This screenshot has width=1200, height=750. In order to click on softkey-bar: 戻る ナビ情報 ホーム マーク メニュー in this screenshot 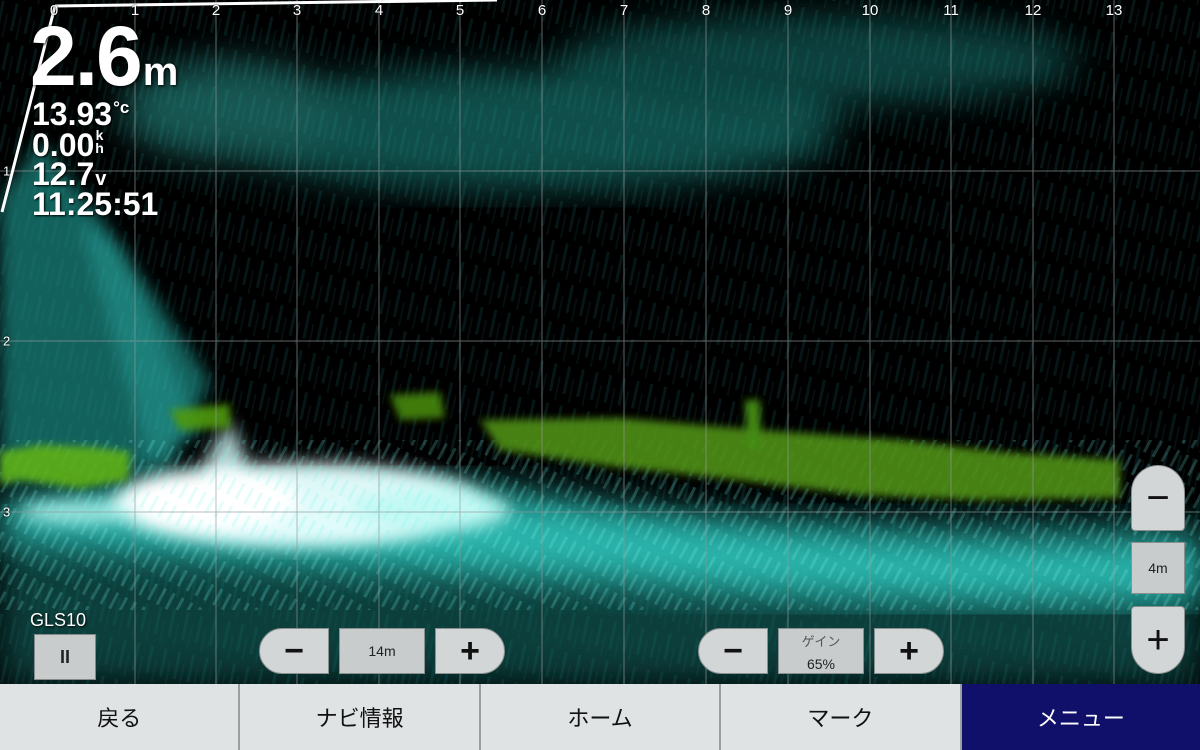, I will do `click(600, 717)`.